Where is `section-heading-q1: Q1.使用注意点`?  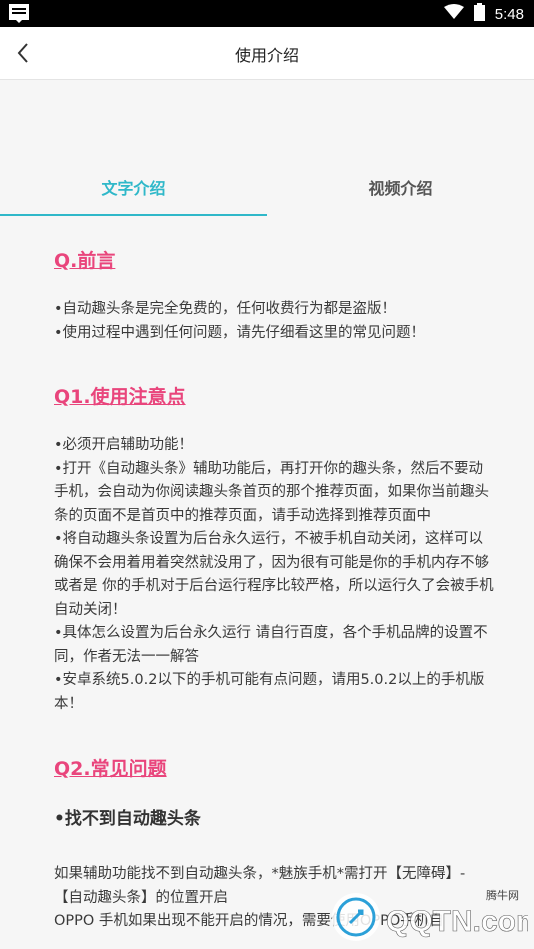
section-heading-q1: Q1.使用注意点 is located at coordinates (120, 397).